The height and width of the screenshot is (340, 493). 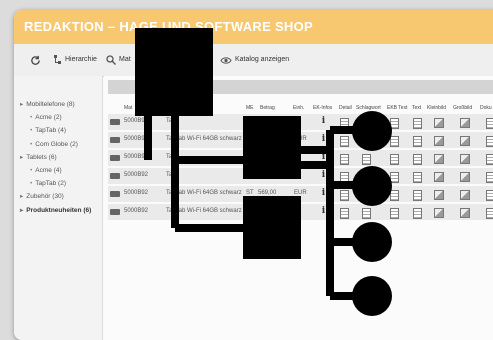 I want to click on tree-item-acme-tablets: Acme (4), so click(x=55, y=170).